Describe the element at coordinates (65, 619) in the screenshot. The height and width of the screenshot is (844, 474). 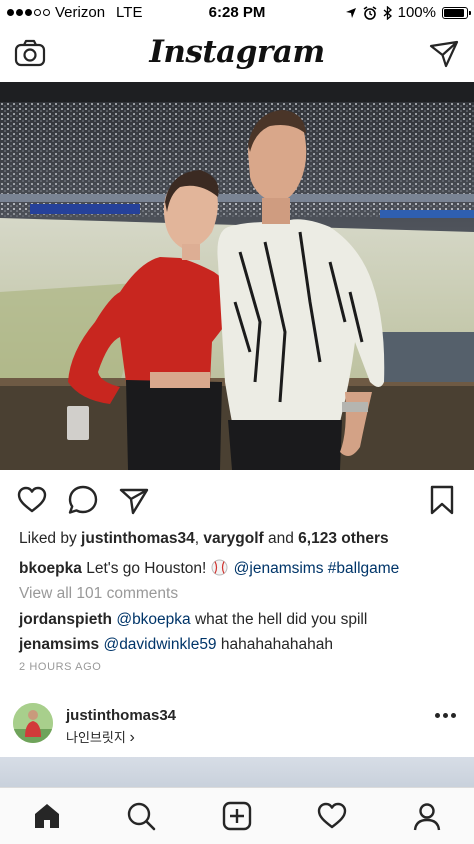
I see `comment-username: jordanspieth` at that location.